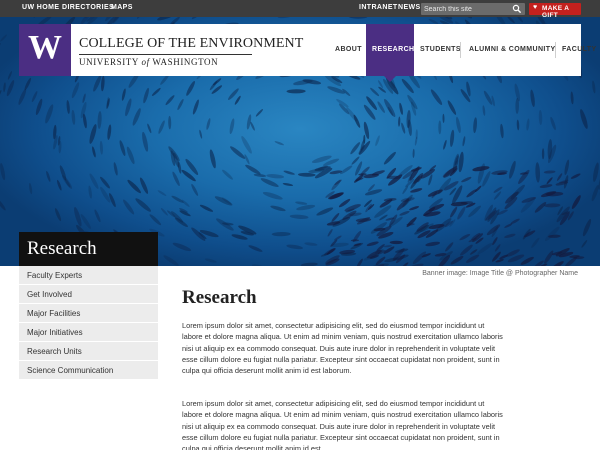 This screenshot has width=600, height=450. Describe the element at coordinates (45, 50) in the screenshot. I see `uw-logo: W` at that location.